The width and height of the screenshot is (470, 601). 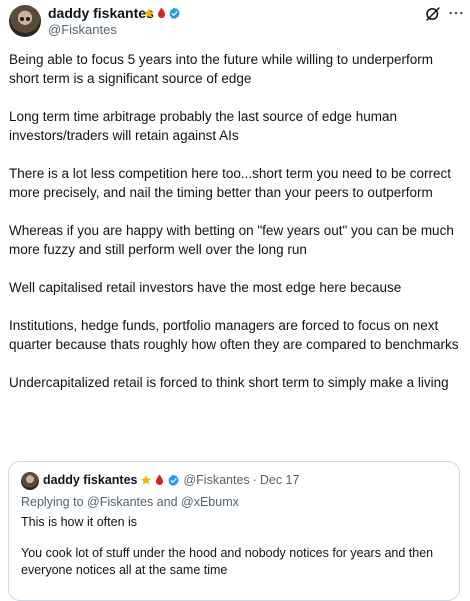 I want to click on author-handle: @Fiskantes, so click(x=82, y=30).